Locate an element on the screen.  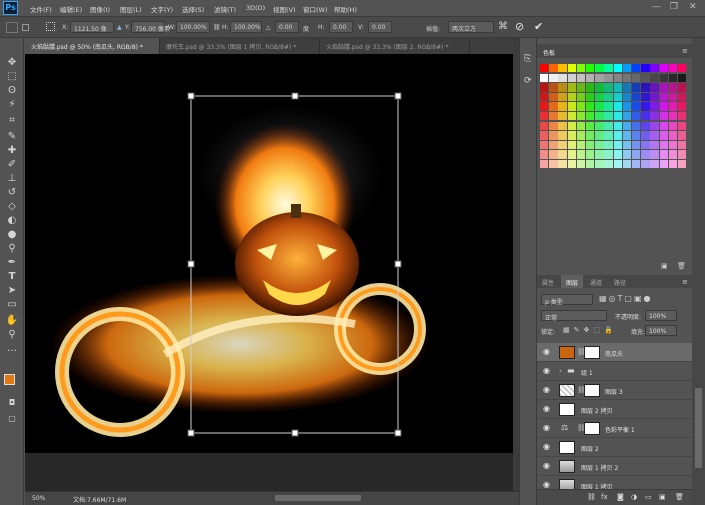
type-tool-icon: T is located at coordinates (12, 277).